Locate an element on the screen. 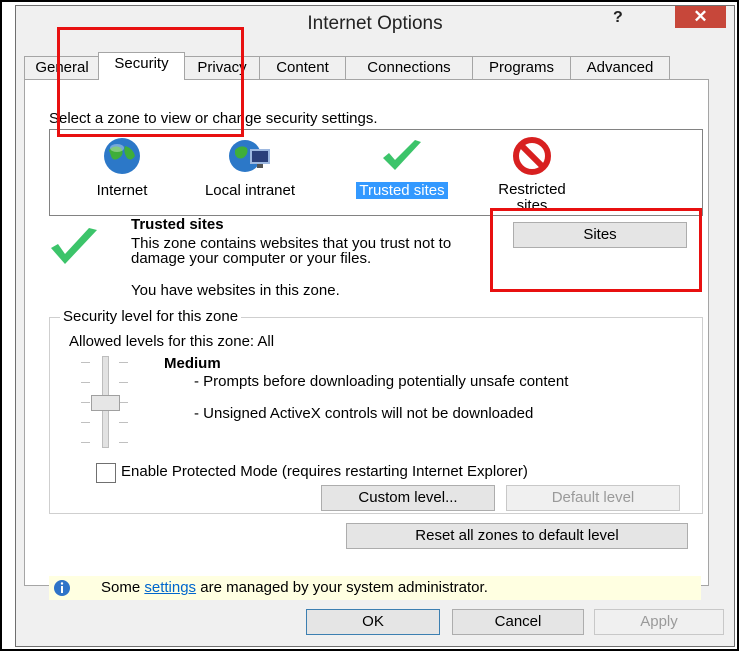  checkmark-icon is located at coordinates (402, 155).